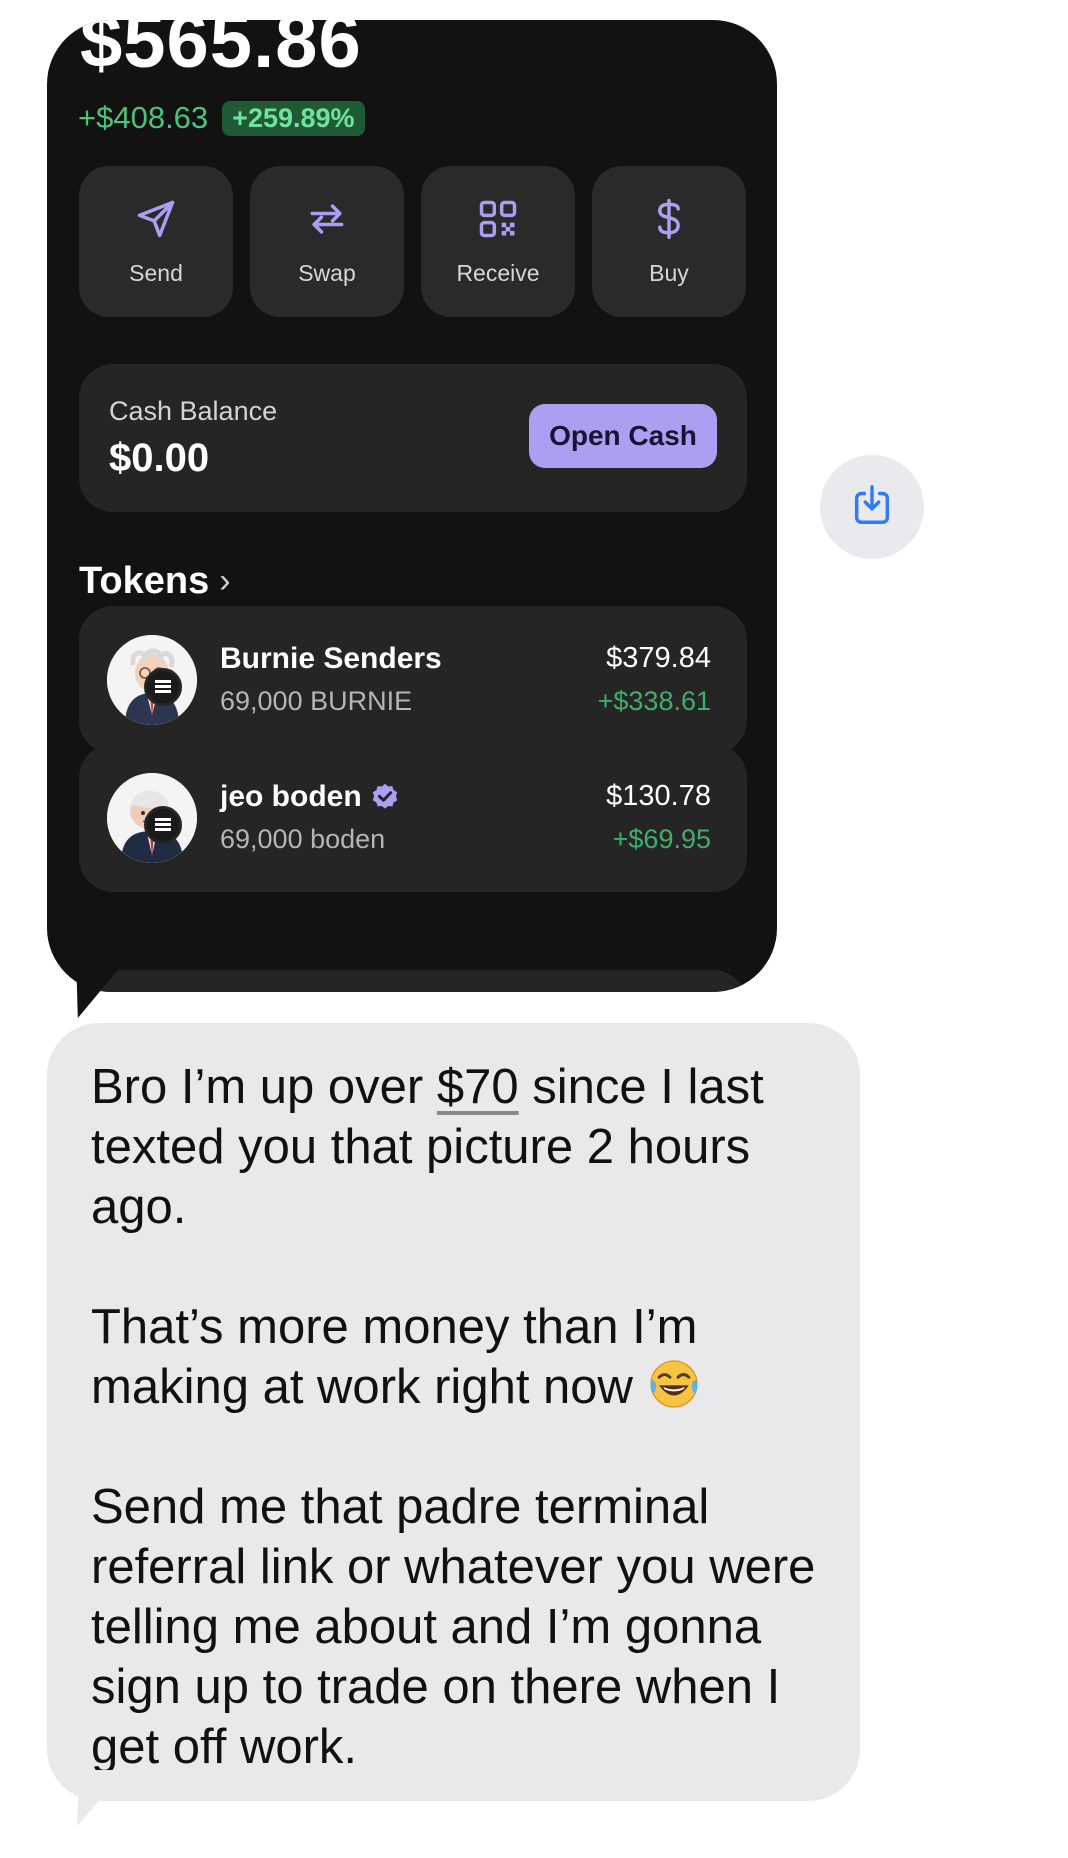 This screenshot has height=1858, width=1068. I want to click on token-value: $379.84, so click(658, 658).